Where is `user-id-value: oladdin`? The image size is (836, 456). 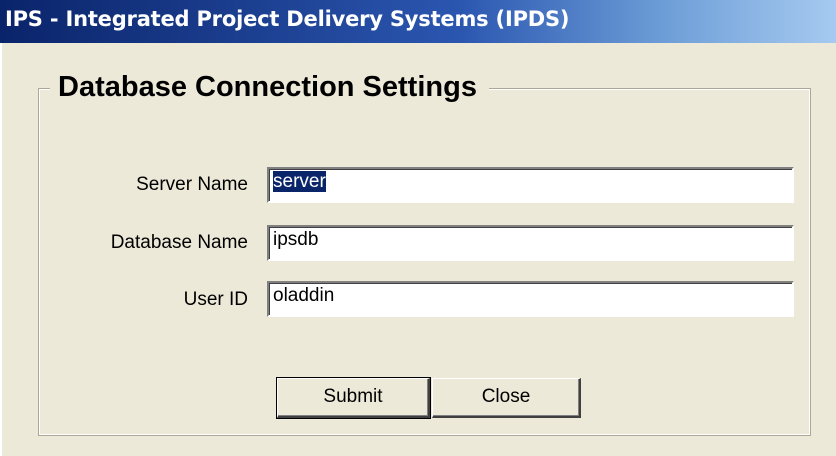
user-id-value: oladdin is located at coordinates (304, 295).